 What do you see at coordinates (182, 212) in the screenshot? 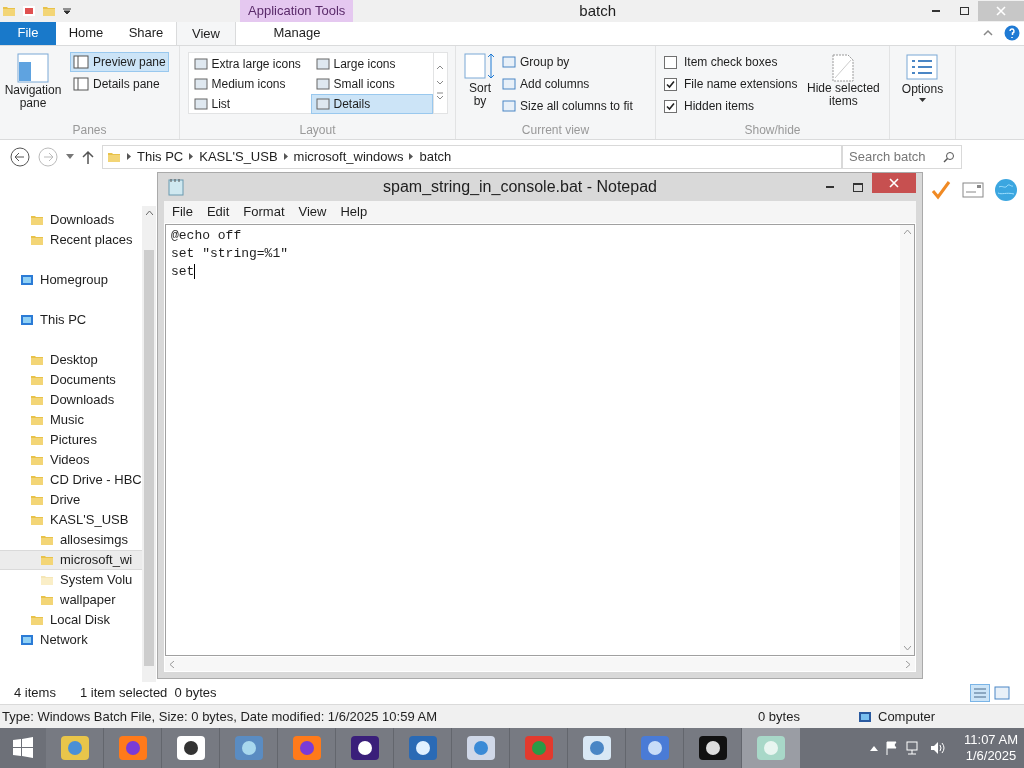
I see `menu-item: File` at bounding box center [182, 212].